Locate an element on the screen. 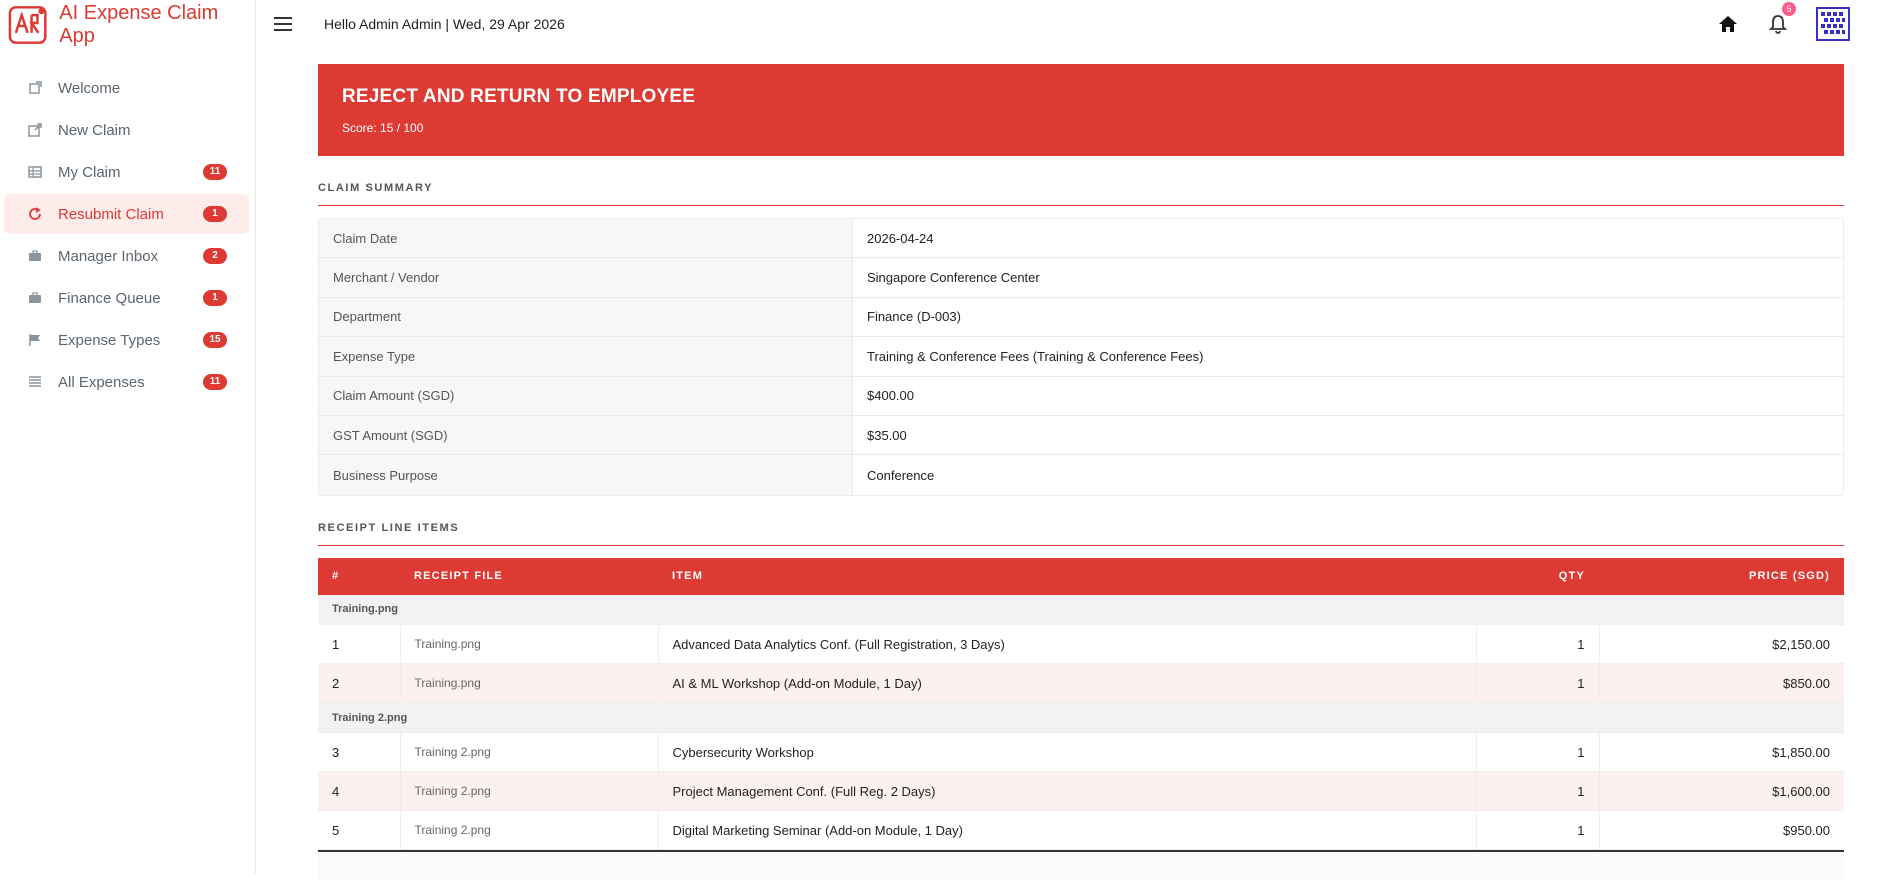 The width and height of the screenshot is (1890, 880). count-badge: 1 is located at coordinates (215, 214).